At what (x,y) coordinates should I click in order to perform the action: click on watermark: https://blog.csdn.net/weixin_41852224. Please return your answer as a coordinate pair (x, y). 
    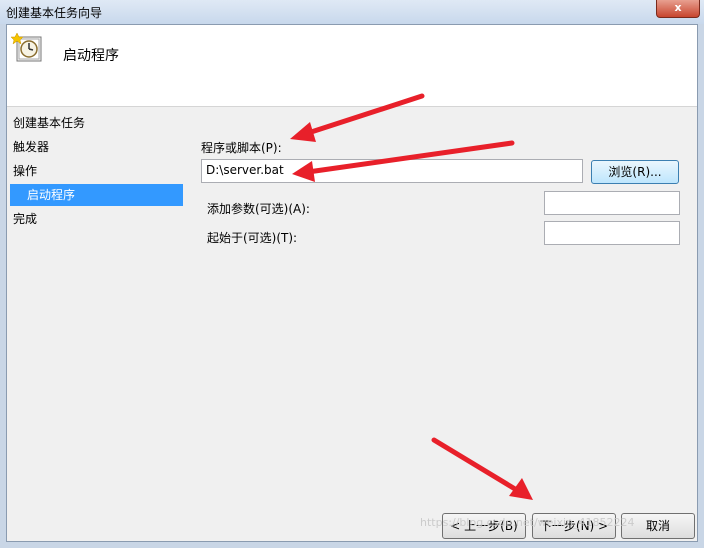
    Looking at the image, I should click on (527, 522).